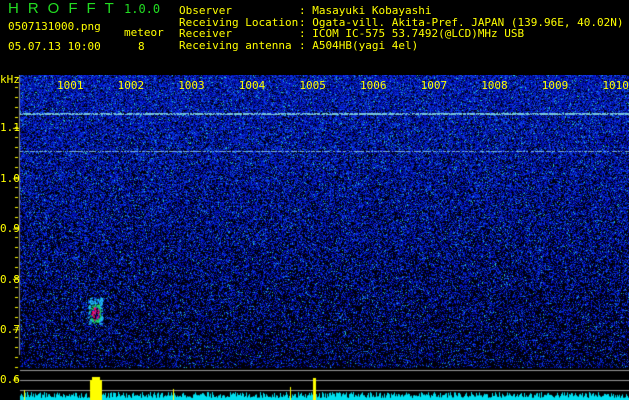  I want to click on time-label: 1006, so click(373, 85).